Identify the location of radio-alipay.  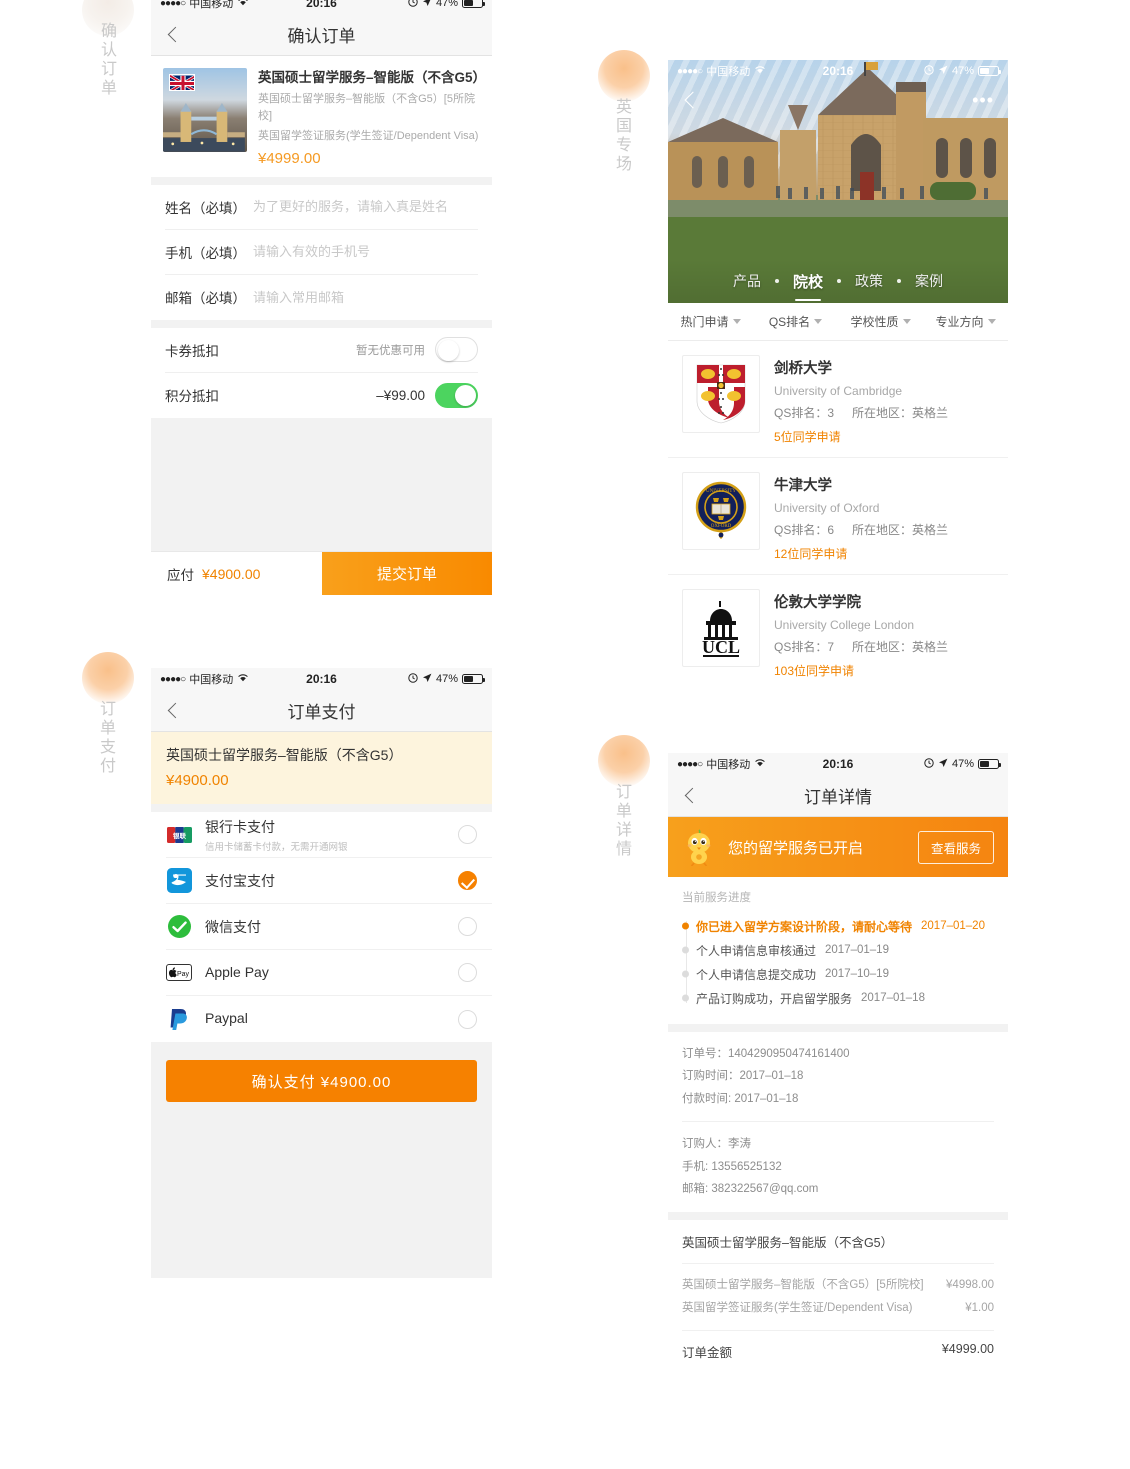
(467, 880).